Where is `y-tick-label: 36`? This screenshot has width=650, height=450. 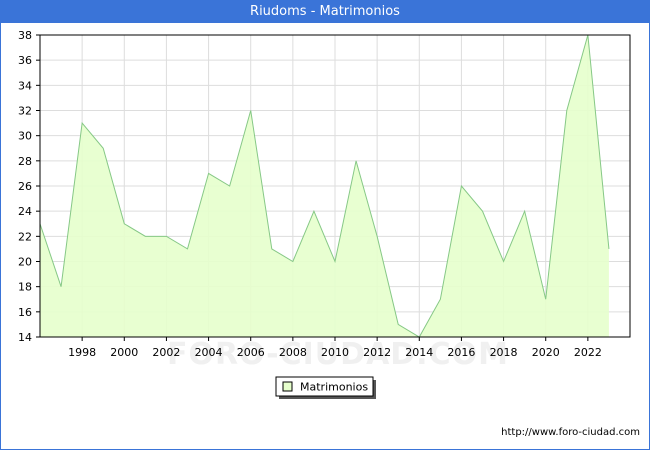 y-tick-label: 36 is located at coordinates (25, 60).